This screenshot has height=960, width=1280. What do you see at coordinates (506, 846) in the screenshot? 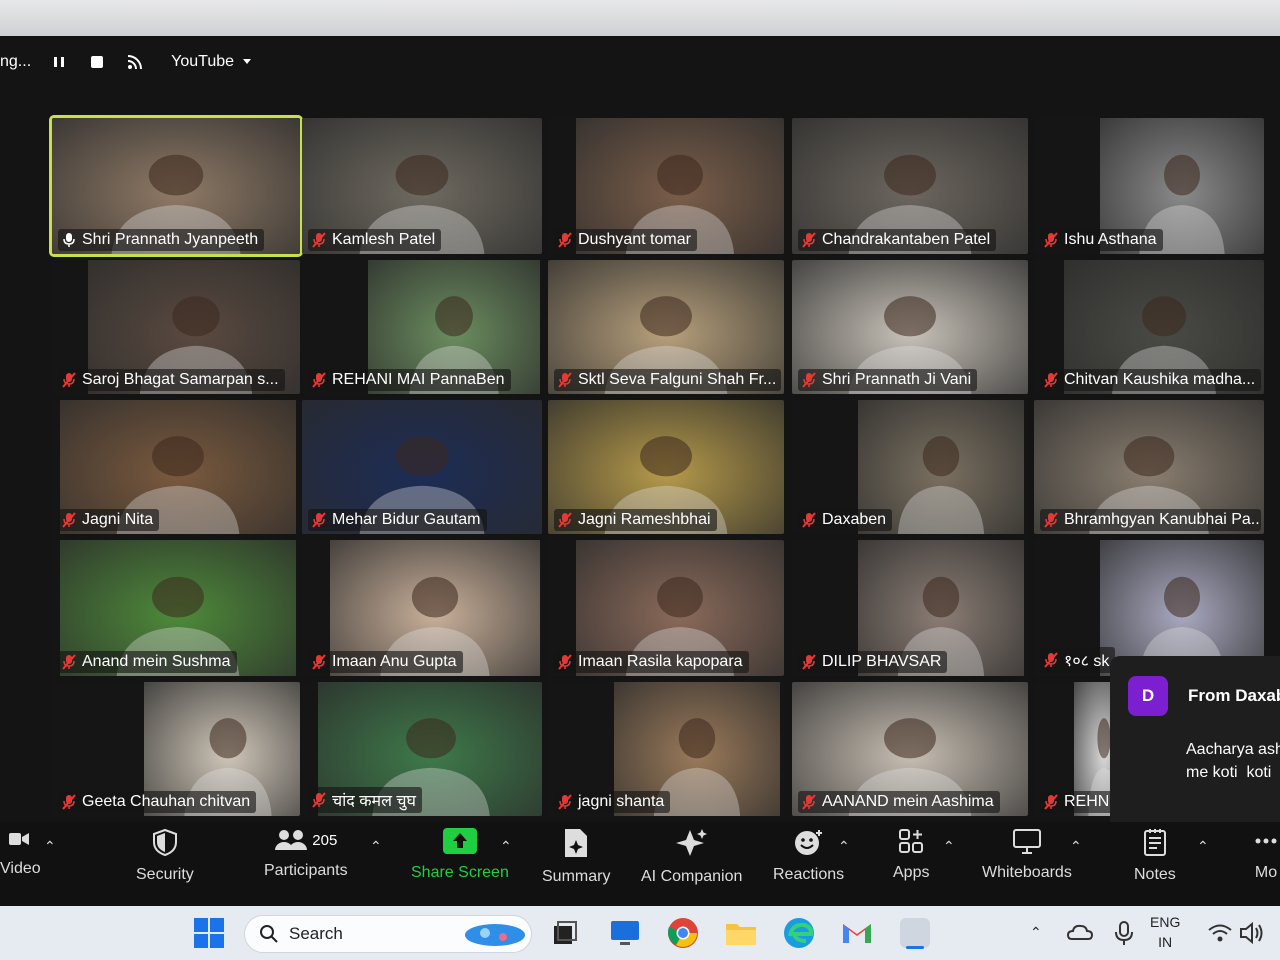
I see `share-options-caret-icon: ⌃` at bounding box center [506, 846].